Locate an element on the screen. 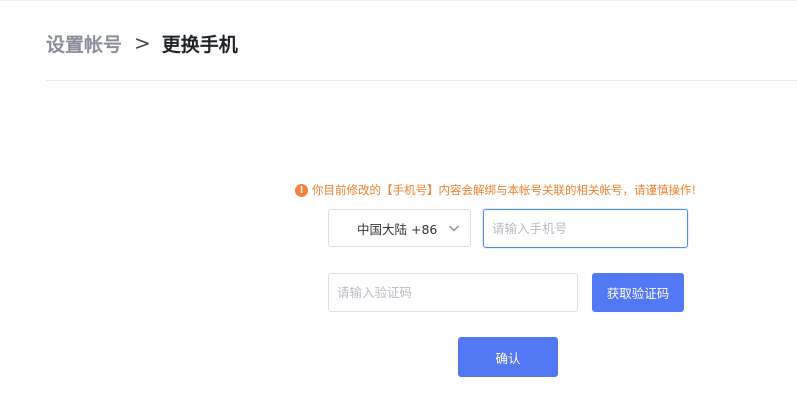  get-verification-code-button: 获取验证码 is located at coordinates (638, 292).